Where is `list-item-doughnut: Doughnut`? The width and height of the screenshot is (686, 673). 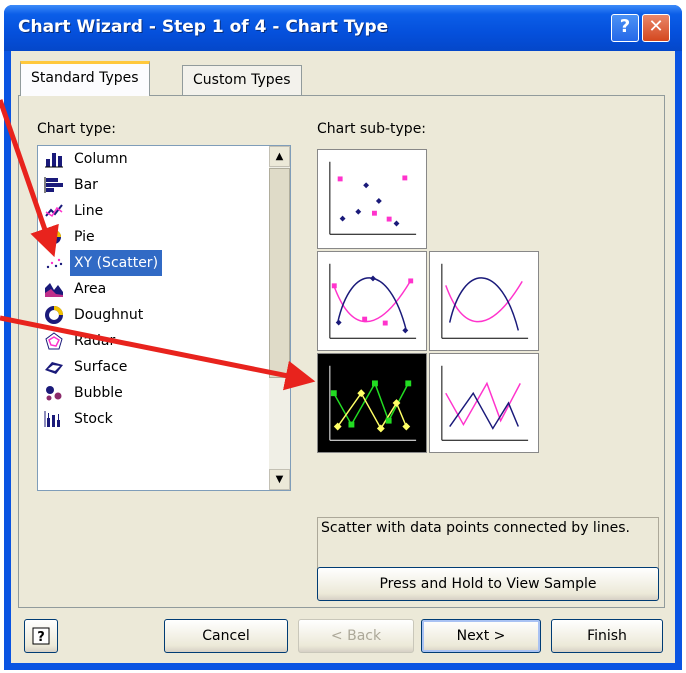 list-item-doughnut: Doughnut is located at coordinates (155, 315).